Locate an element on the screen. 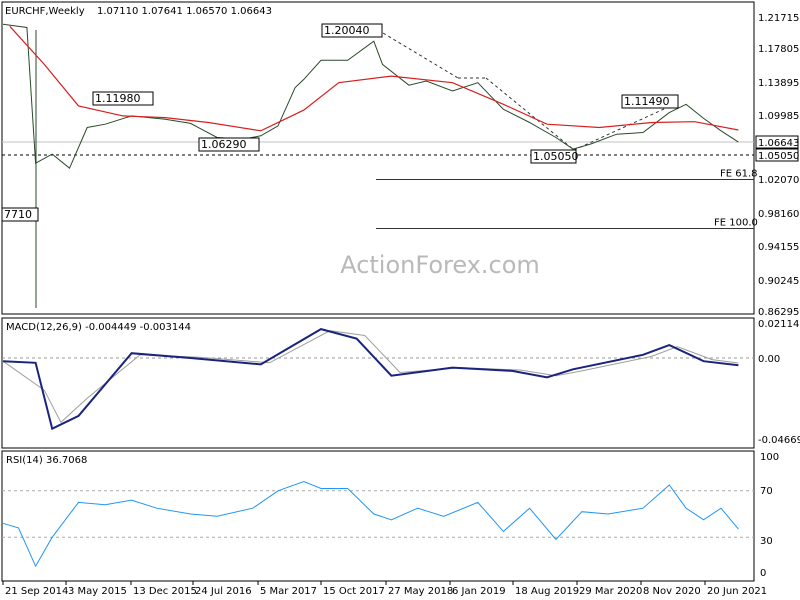  rsi-y-tick: 70 is located at coordinates (766, 491).